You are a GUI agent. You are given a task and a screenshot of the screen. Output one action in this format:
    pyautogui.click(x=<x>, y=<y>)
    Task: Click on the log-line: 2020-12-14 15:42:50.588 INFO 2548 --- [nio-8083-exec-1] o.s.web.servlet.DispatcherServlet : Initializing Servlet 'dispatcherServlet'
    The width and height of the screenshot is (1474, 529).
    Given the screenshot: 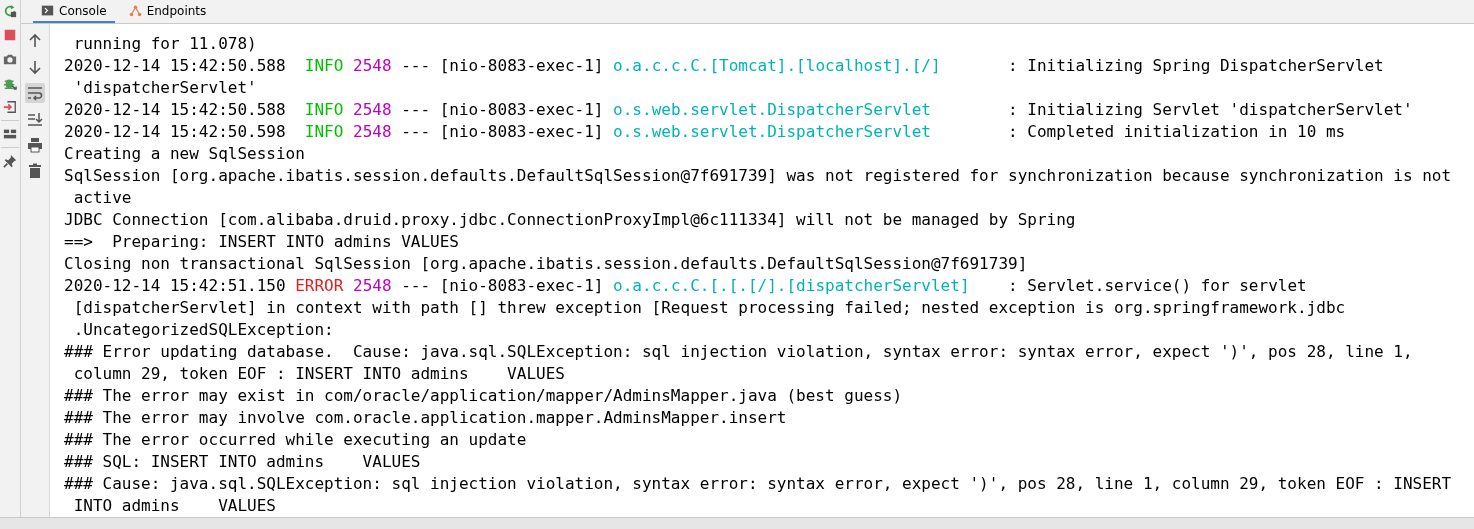 What is the action you would take?
    pyautogui.click(x=738, y=110)
    